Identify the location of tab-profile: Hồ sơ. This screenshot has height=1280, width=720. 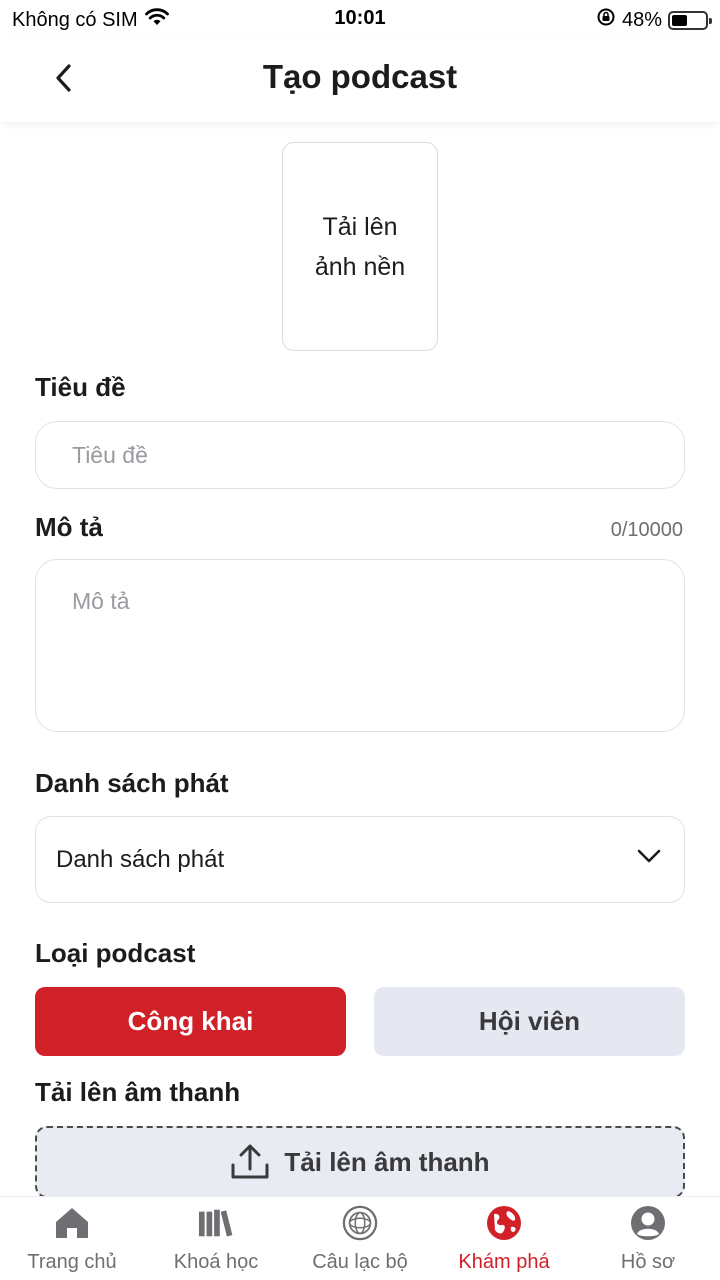
(648, 1238).